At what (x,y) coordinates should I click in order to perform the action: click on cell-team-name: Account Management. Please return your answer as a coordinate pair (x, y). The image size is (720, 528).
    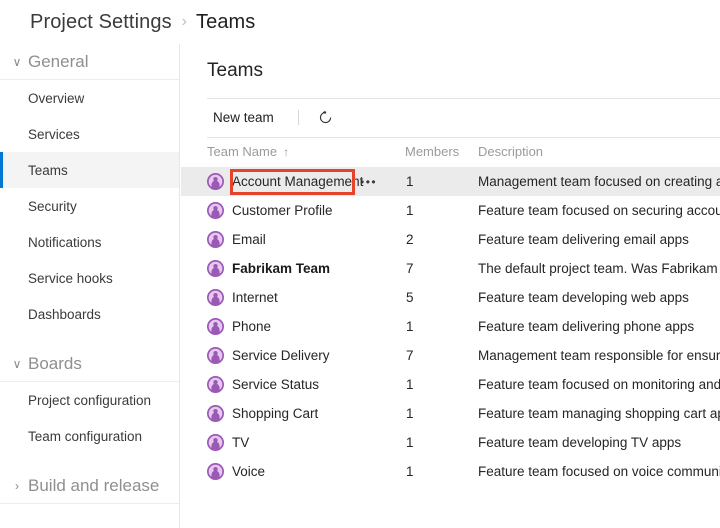
    Looking at the image, I should click on (285, 181).